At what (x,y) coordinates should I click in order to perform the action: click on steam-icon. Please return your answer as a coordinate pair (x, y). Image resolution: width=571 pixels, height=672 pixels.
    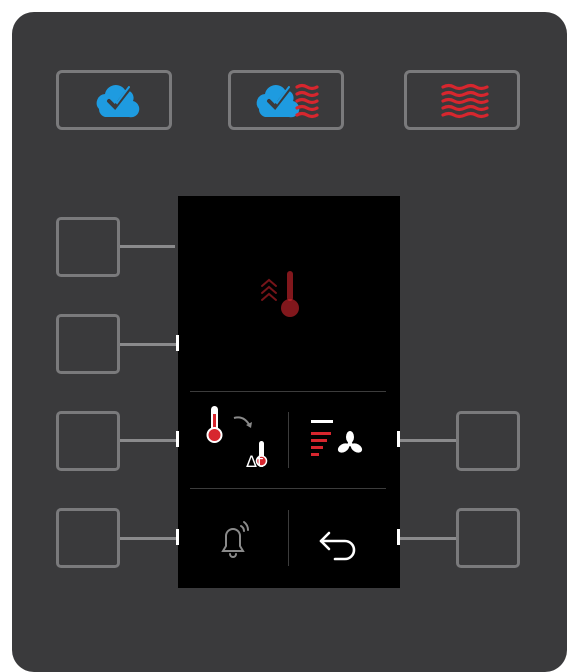
    Looking at the image, I should click on (118, 101).